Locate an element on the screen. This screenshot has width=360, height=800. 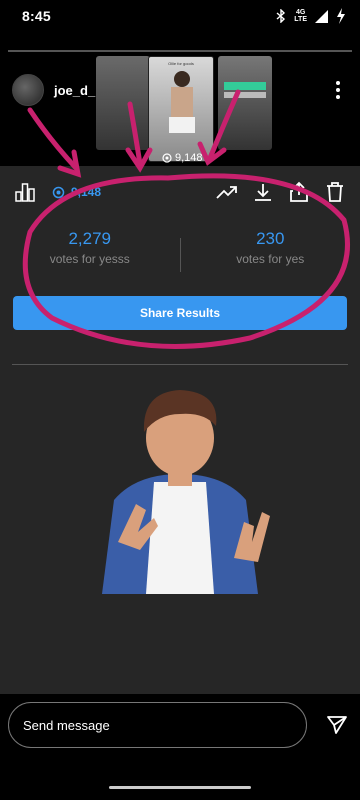
poll-option-label: votes for yesss is located at coordinates (89, 259).